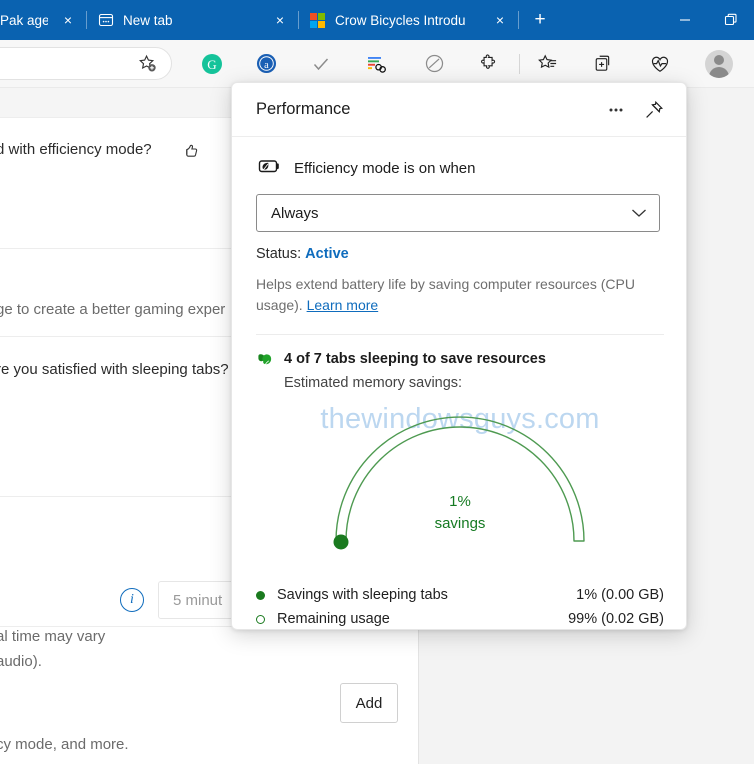  I want to click on google-translate-link-icon, so click(376, 64).